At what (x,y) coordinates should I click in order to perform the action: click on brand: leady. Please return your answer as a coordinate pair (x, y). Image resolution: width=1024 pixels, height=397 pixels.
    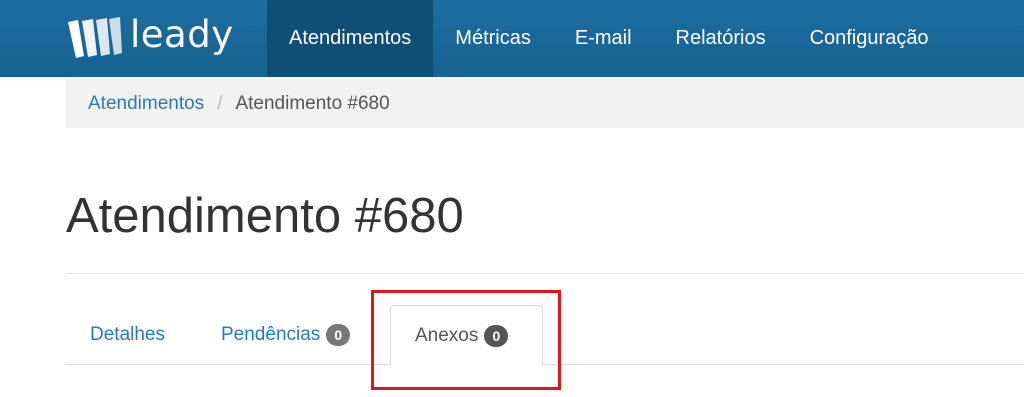
    Looking at the image, I should click on (150, 38).